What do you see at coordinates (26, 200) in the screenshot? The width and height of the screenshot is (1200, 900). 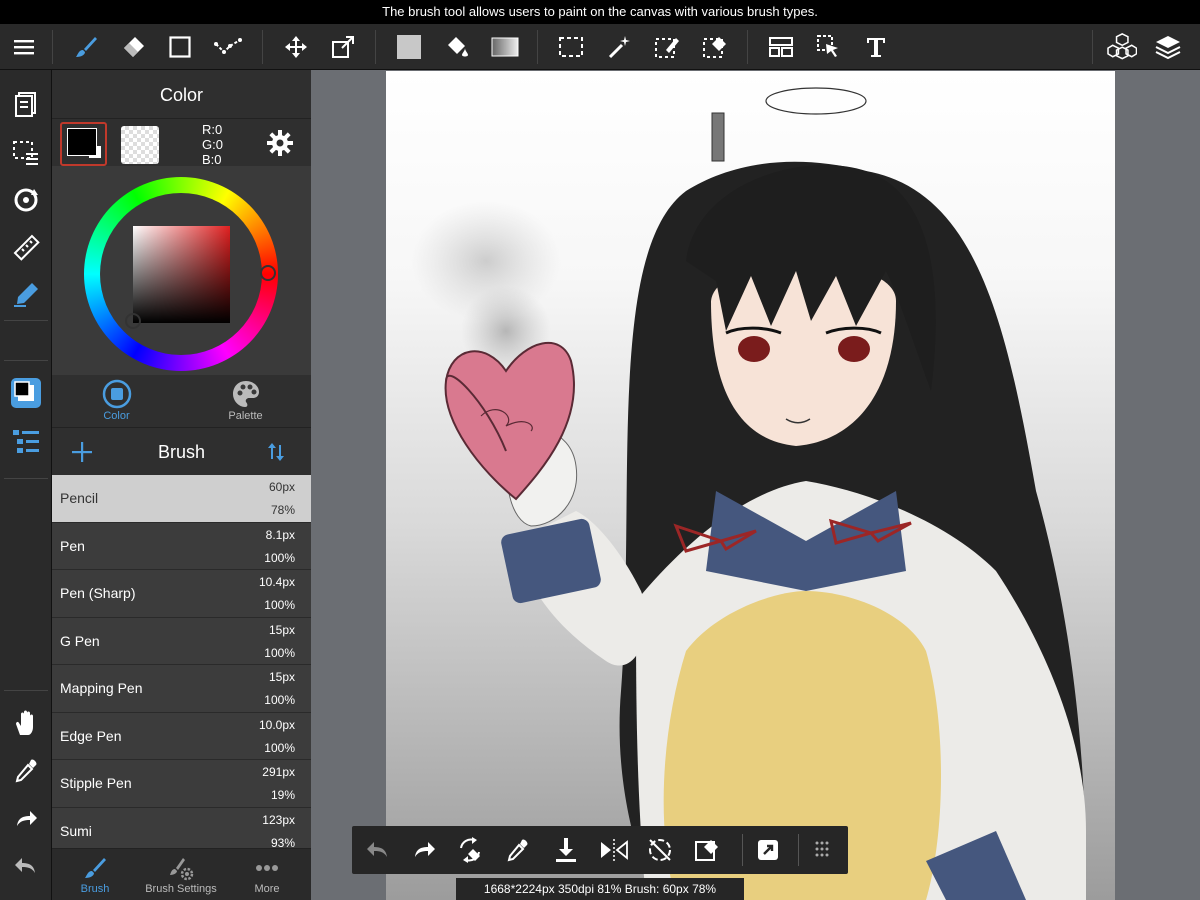 I see `rotate-view-button` at bounding box center [26, 200].